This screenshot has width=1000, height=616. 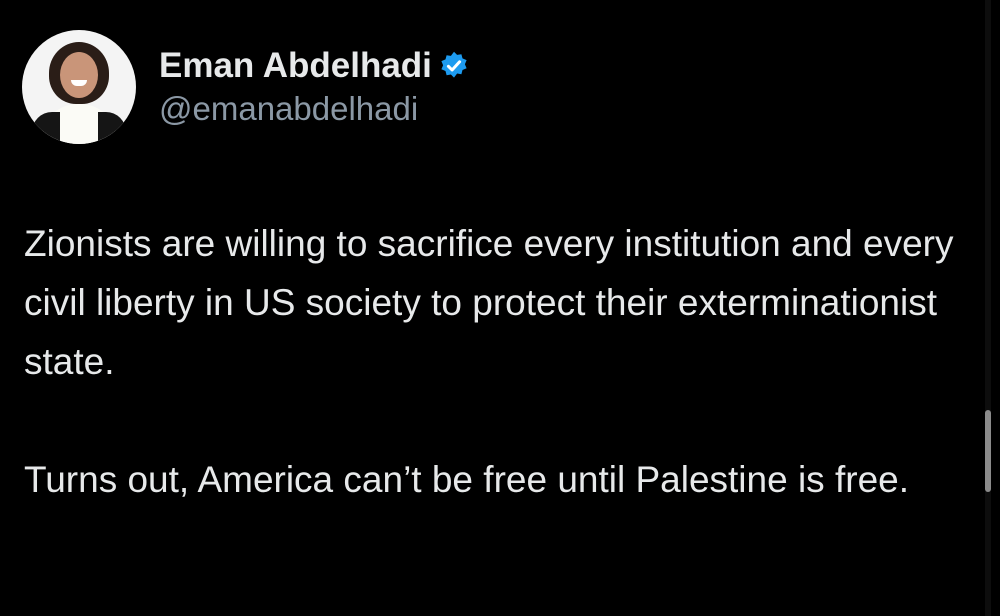 What do you see at coordinates (988, 451) in the screenshot?
I see `scrollbar-thumb` at bounding box center [988, 451].